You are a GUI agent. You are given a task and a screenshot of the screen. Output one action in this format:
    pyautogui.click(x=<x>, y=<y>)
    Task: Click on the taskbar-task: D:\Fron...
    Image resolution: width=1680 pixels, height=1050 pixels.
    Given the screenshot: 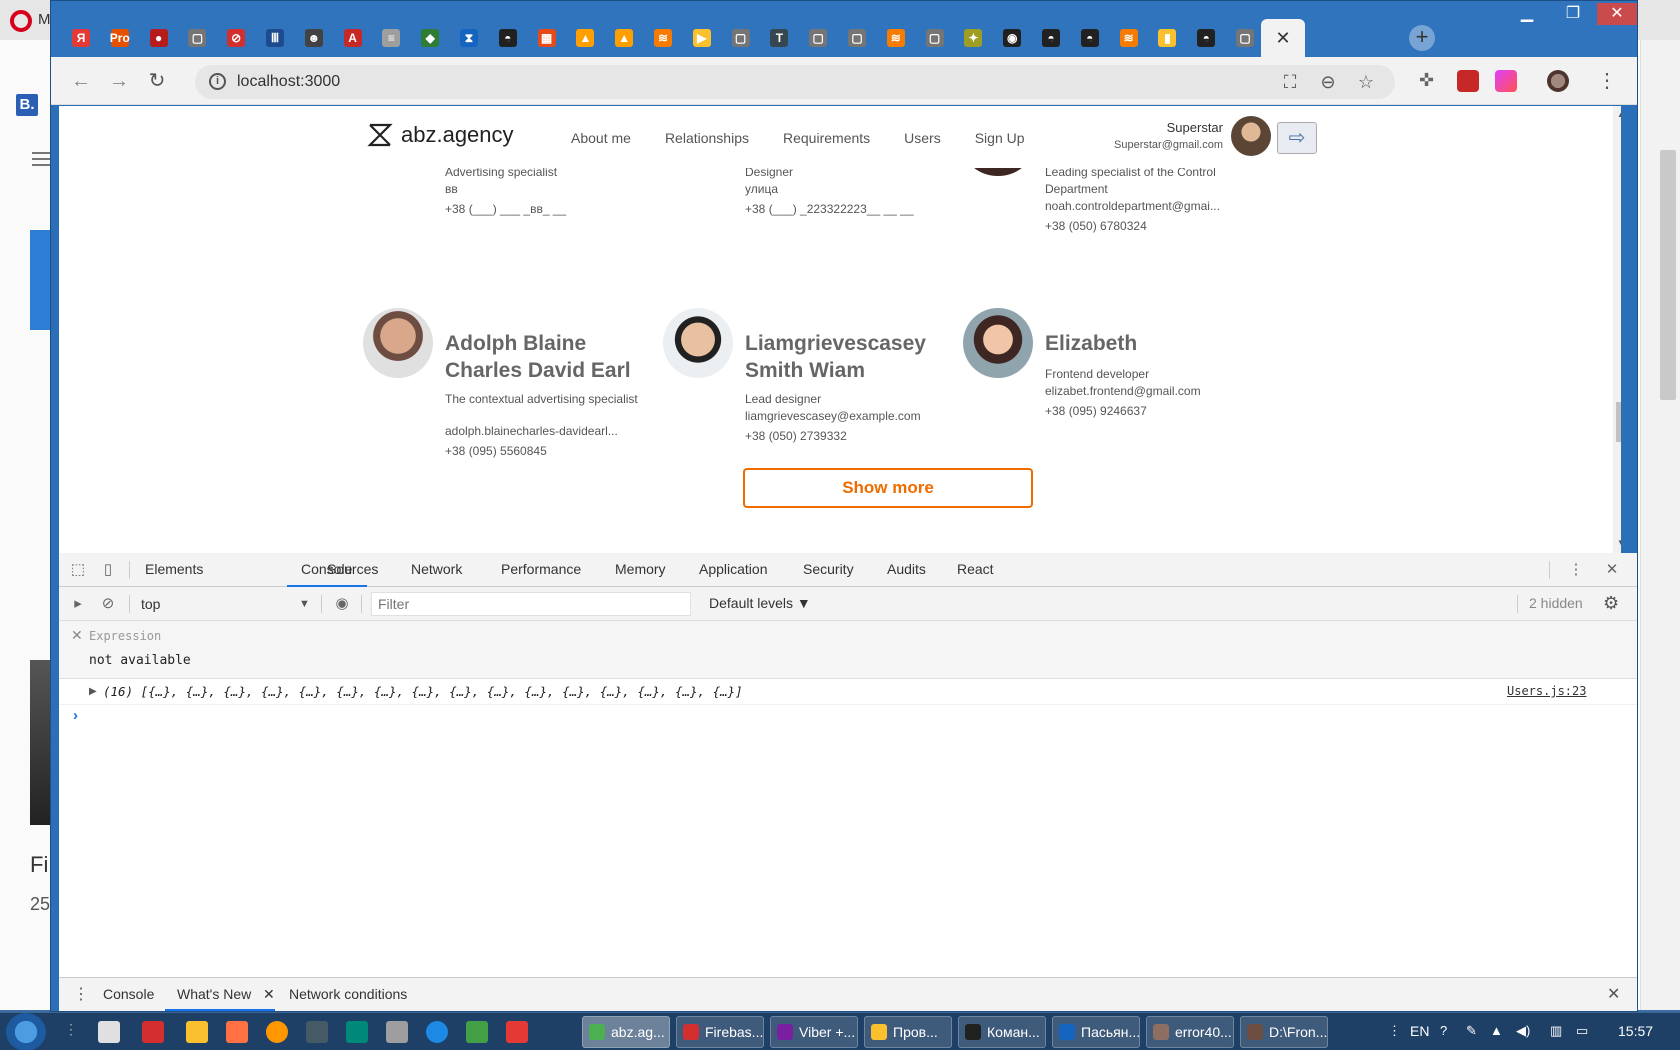 What is the action you would take?
    pyautogui.click(x=1284, y=1032)
    